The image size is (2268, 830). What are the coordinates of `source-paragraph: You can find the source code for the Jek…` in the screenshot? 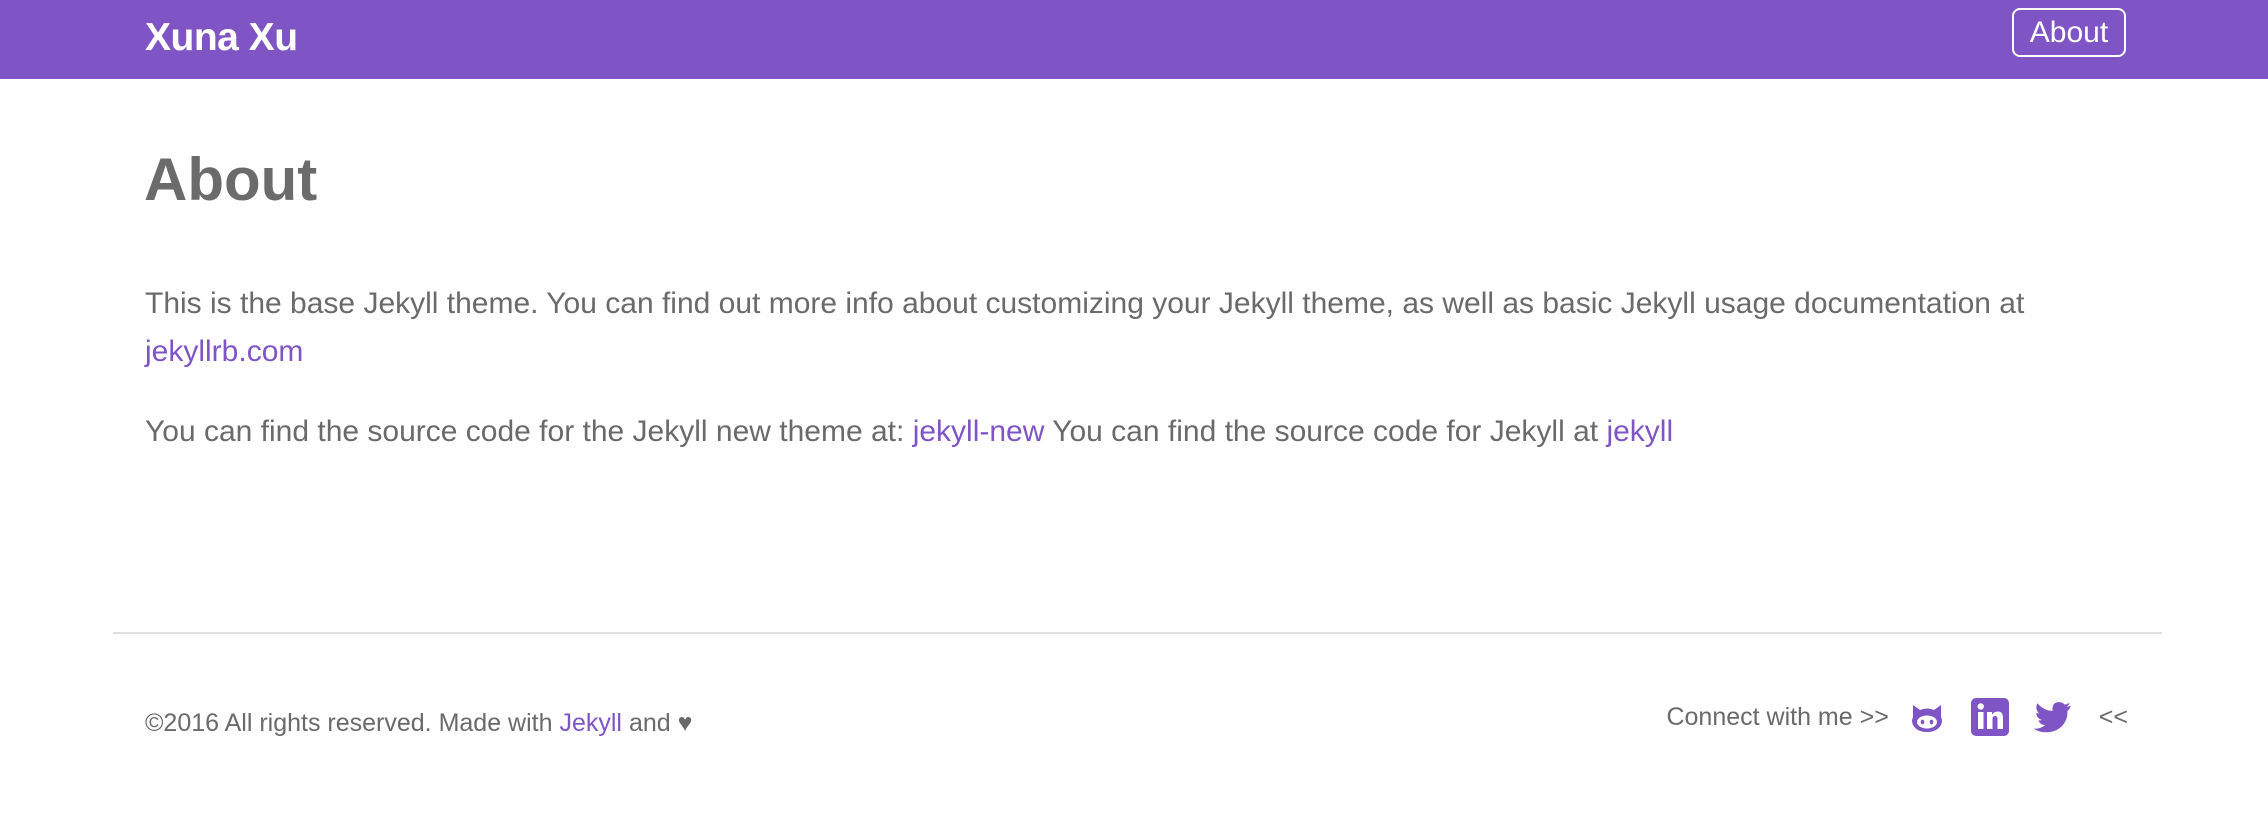 It's located at (1145, 432).